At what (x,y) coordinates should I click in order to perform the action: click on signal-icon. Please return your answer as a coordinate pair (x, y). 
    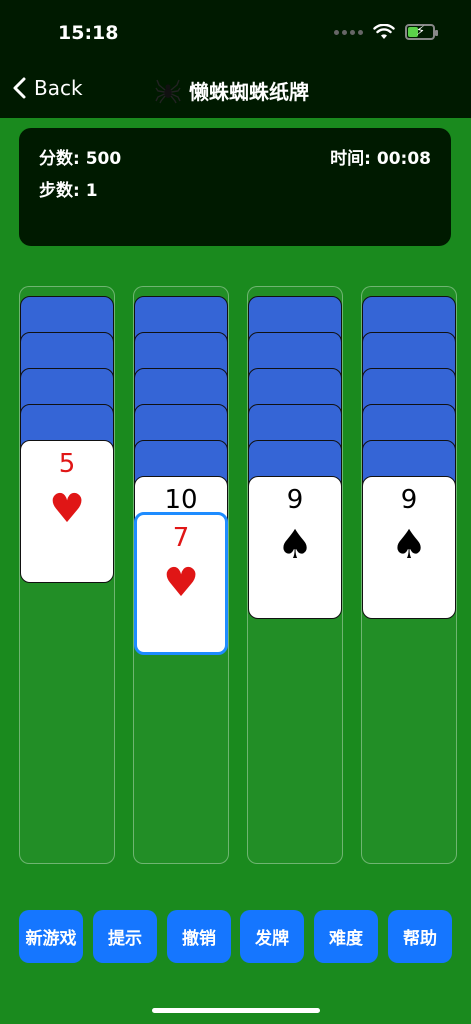
    Looking at the image, I should click on (348, 32).